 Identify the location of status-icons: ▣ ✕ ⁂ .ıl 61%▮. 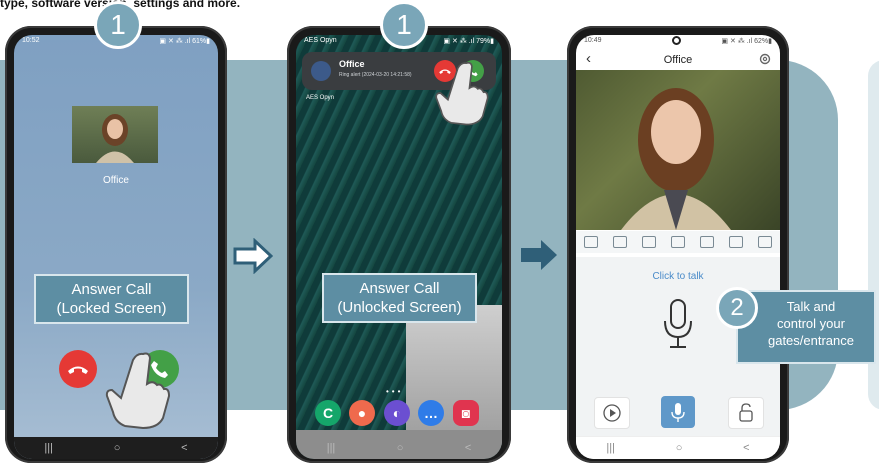
(184, 41).